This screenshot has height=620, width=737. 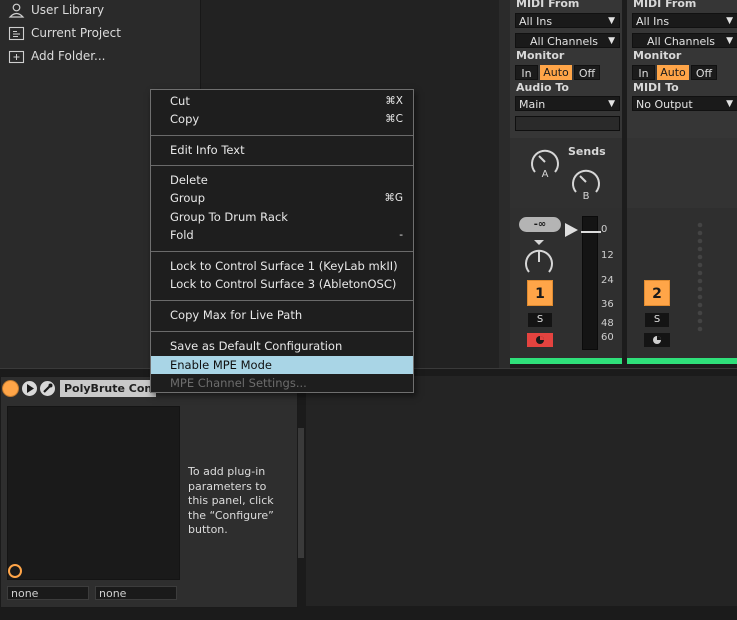 I want to click on menu-item-group-to-drum-rack: Group To Drum Rack, so click(x=282, y=217).